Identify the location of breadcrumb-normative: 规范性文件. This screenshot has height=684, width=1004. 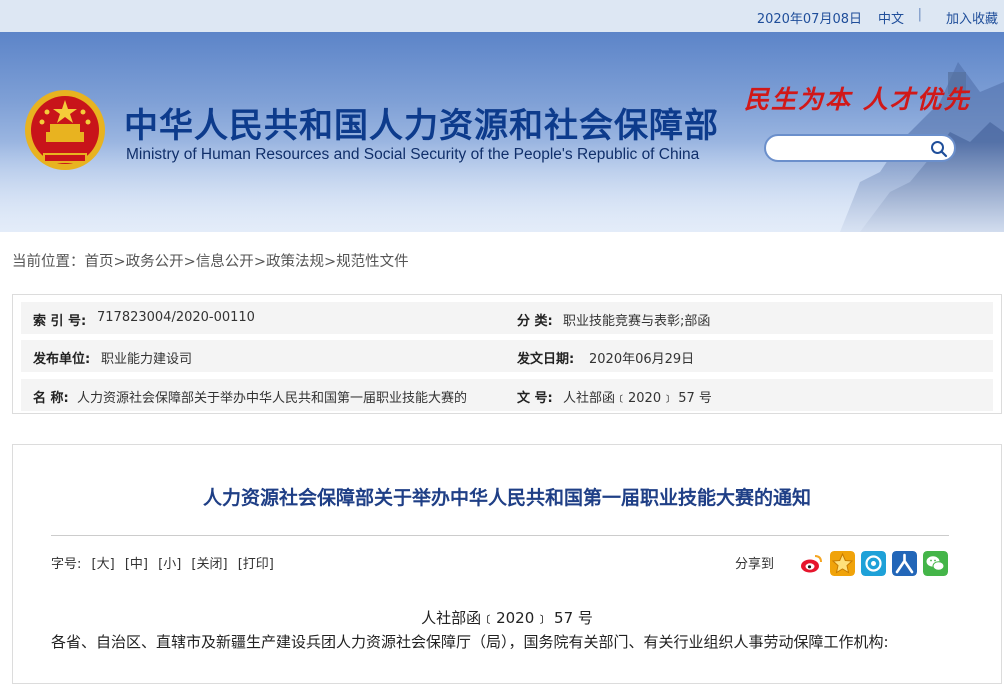
(372, 262).